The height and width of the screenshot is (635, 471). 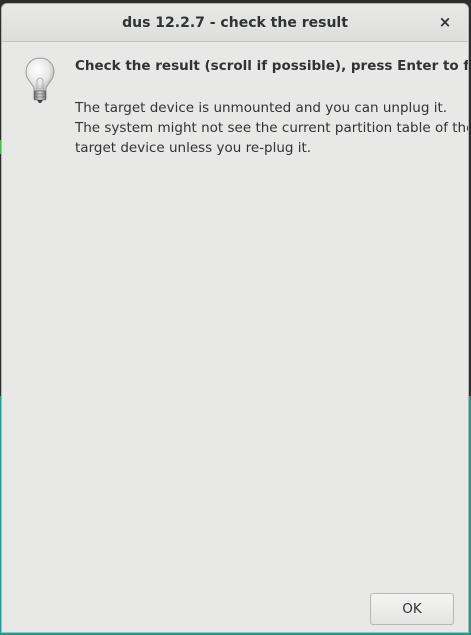 What do you see at coordinates (445, 22) in the screenshot?
I see `close-icon: ×` at bounding box center [445, 22].